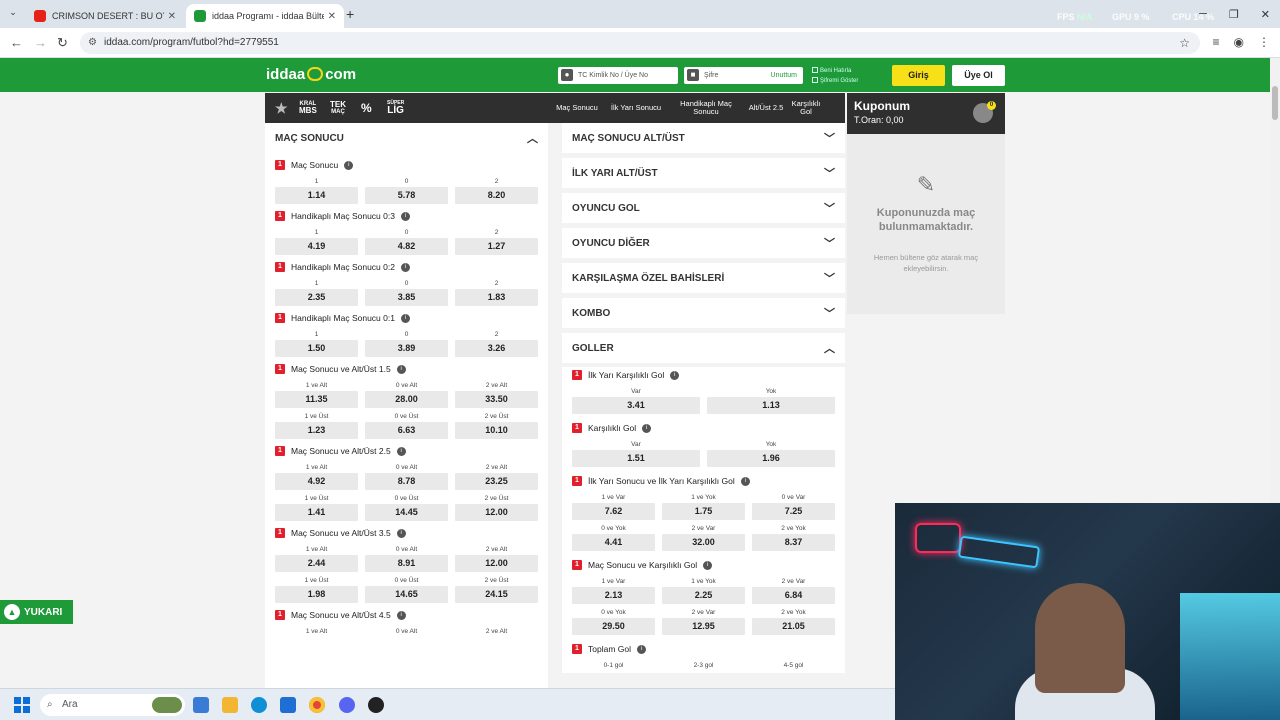 The width and height of the screenshot is (1280, 720). I want to click on odds-button: 8.37, so click(793, 542).